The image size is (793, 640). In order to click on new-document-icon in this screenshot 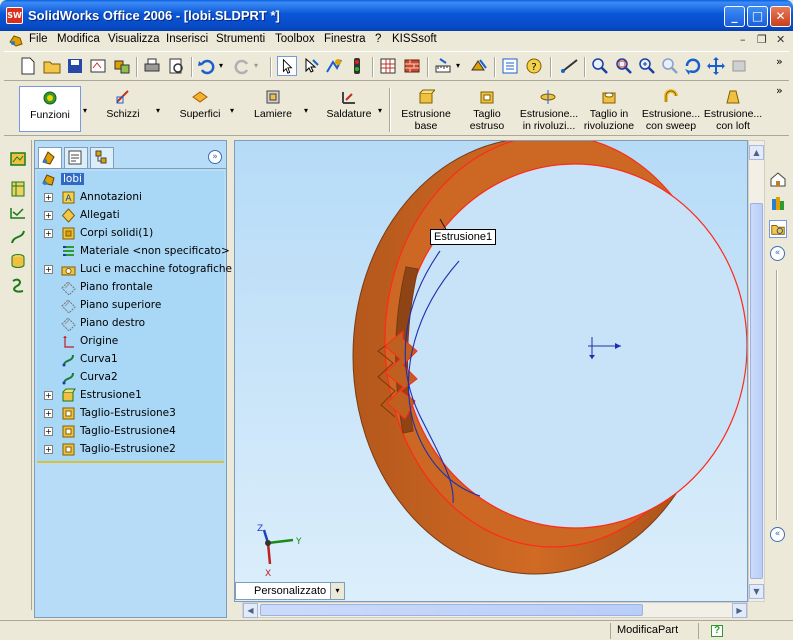, I will do `click(28, 66)`.